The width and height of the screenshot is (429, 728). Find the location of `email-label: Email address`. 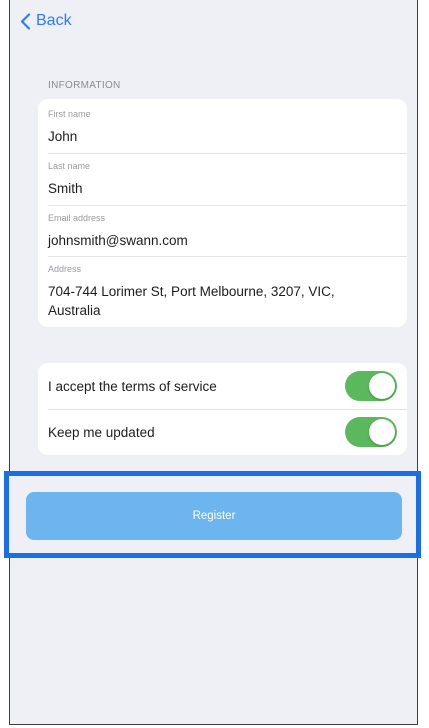

email-label: Email address is located at coordinates (77, 218).